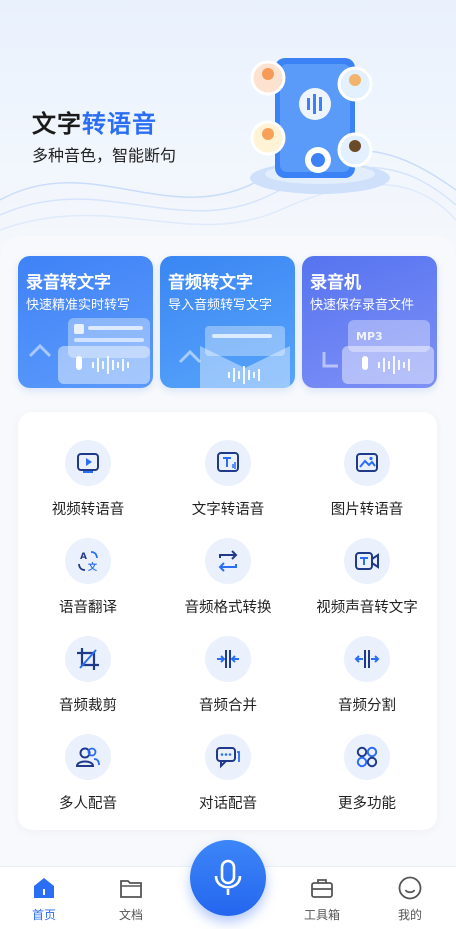 This screenshot has height=929, width=456. What do you see at coordinates (92, 567) in the screenshot?
I see `svg-text: 文` at bounding box center [92, 567].